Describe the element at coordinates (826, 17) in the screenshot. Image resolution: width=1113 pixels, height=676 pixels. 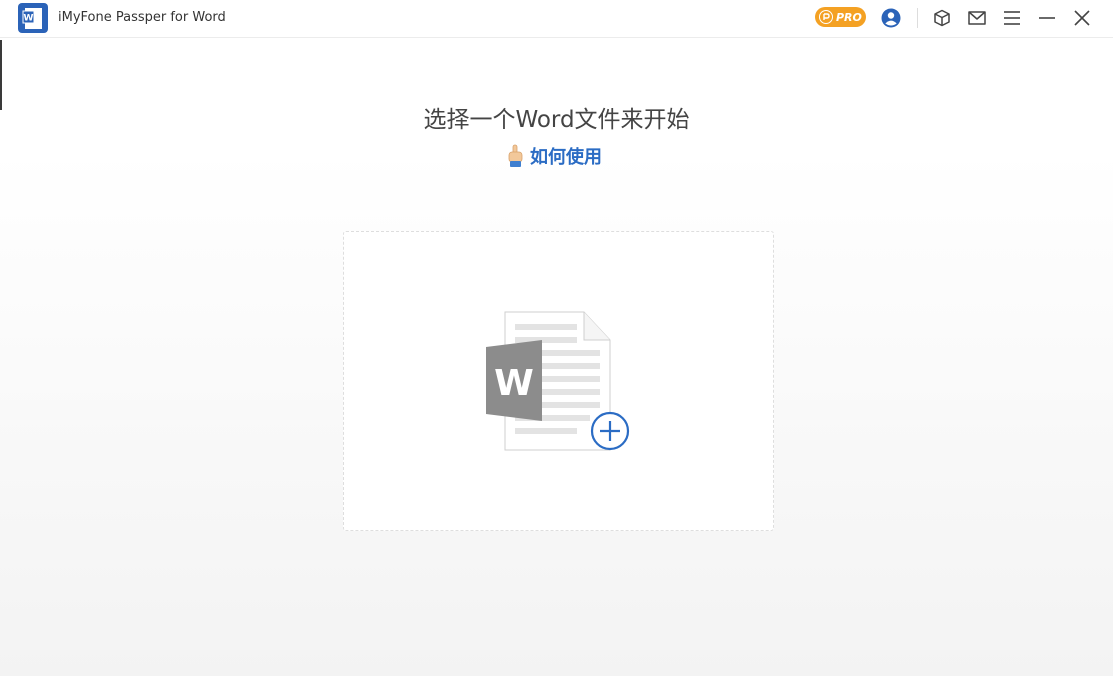
I see `pro-badge-icon` at that location.